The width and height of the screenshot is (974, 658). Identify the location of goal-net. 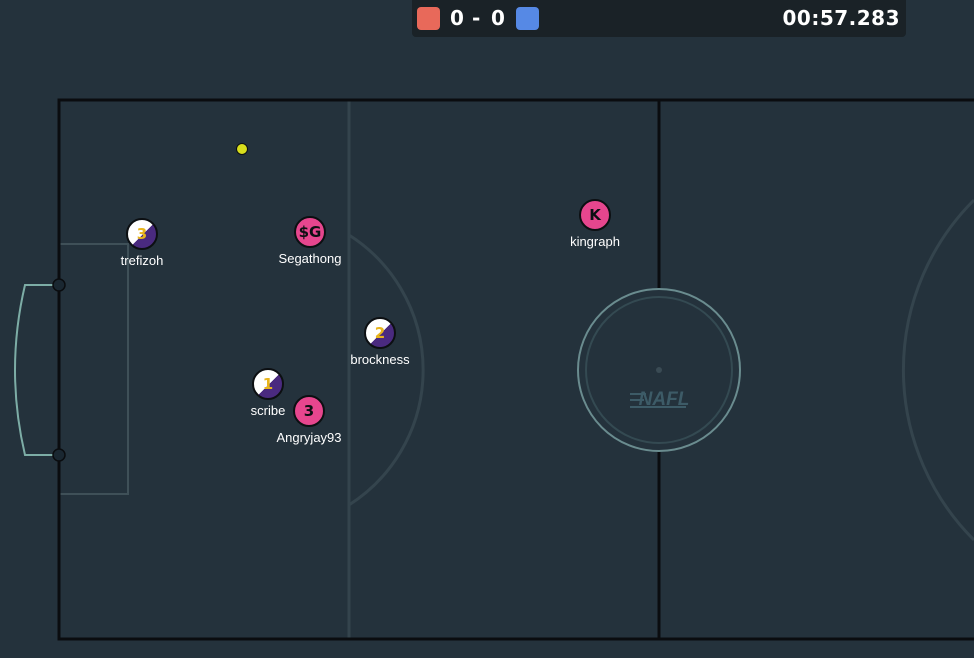
(36, 370).